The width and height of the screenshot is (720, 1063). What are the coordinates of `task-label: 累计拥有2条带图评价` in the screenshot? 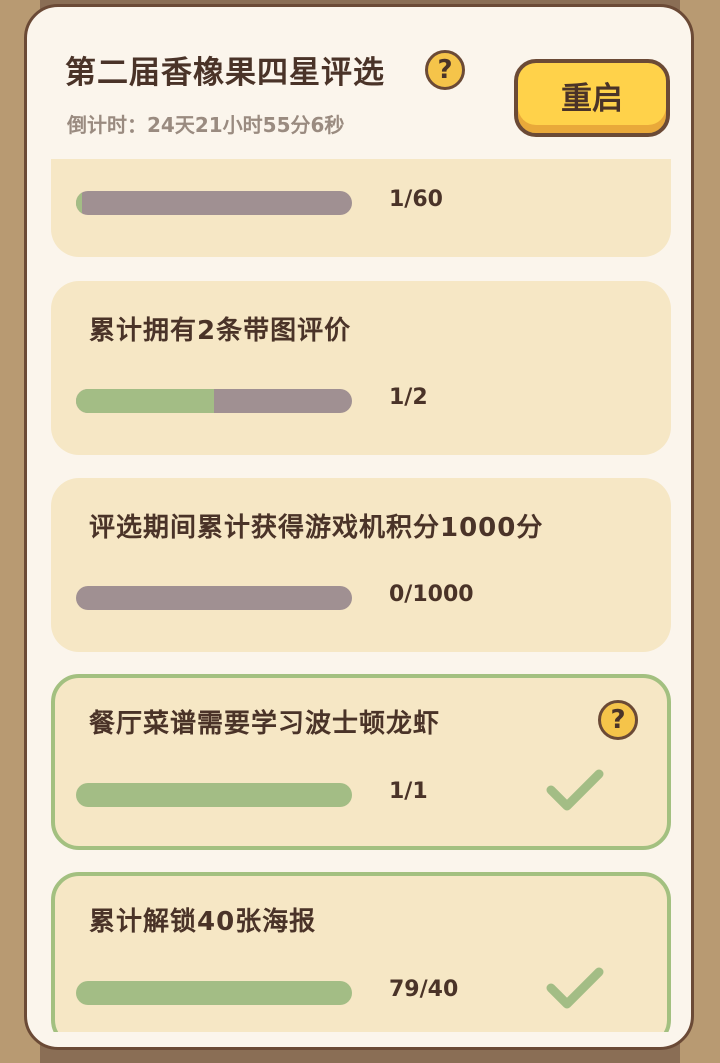 It's located at (220, 331).